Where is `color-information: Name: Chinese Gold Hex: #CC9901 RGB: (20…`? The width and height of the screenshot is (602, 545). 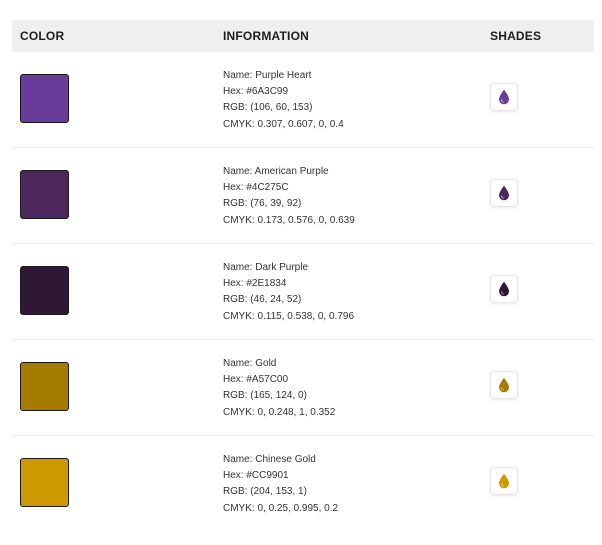 color-information: Name: Chinese Gold Hex: #CC9901 RGB: (20… is located at coordinates (280, 484).